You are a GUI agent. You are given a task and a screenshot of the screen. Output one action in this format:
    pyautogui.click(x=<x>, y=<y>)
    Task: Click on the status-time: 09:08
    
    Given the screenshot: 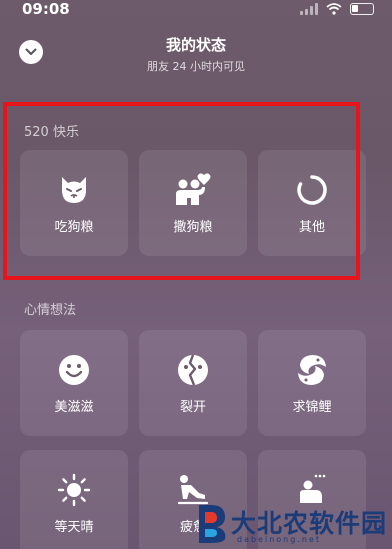 What is the action you would take?
    pyautogui.click(x=46, y=9)
    